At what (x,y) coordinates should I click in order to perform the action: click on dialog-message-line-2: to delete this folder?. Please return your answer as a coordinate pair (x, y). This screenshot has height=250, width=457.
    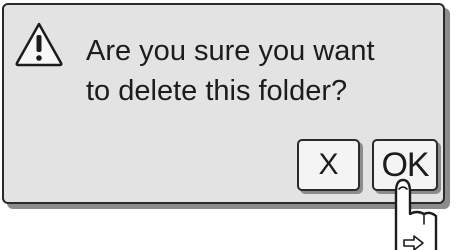
    Looking at the image, I should click on (217, 91).